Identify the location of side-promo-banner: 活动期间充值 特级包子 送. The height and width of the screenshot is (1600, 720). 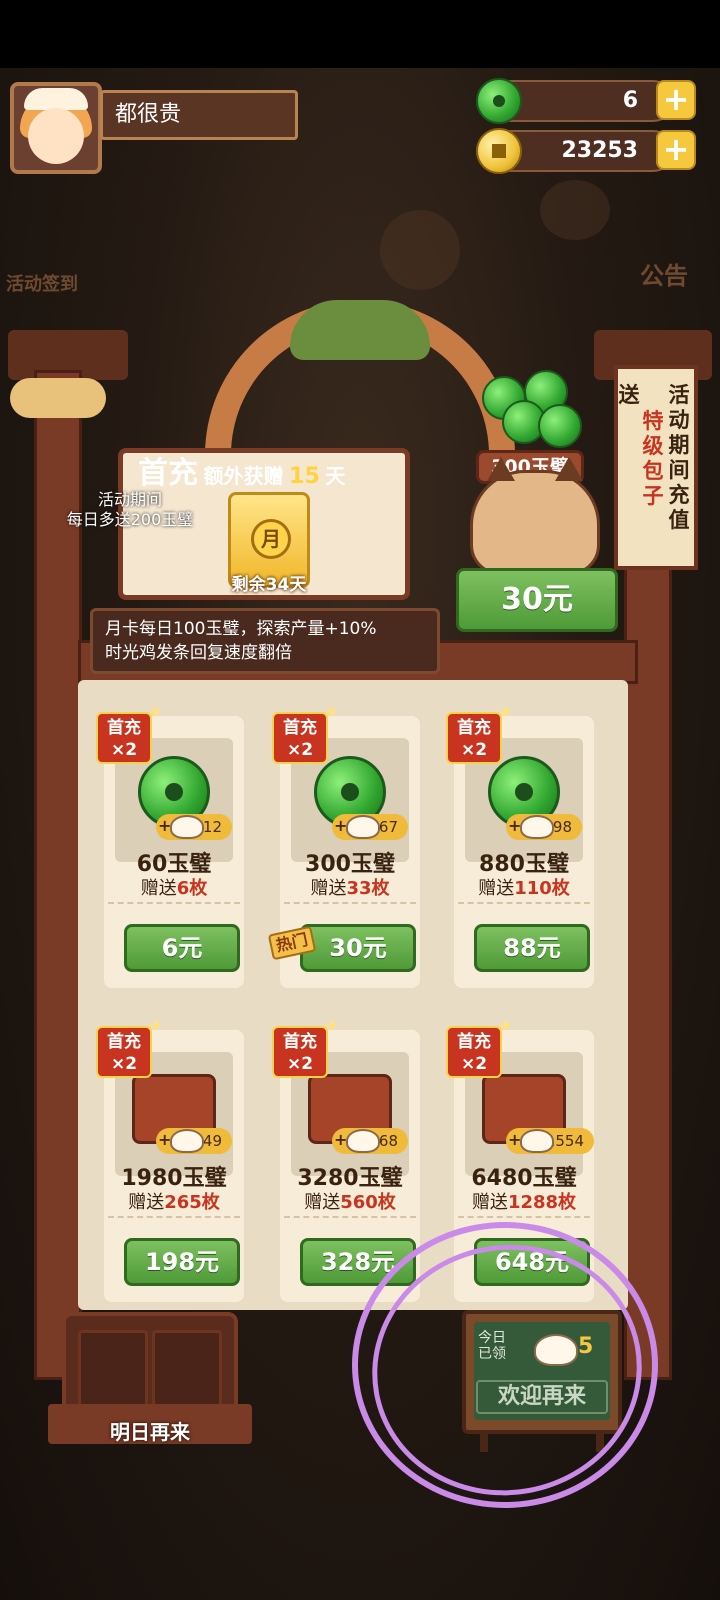
(656, 467).